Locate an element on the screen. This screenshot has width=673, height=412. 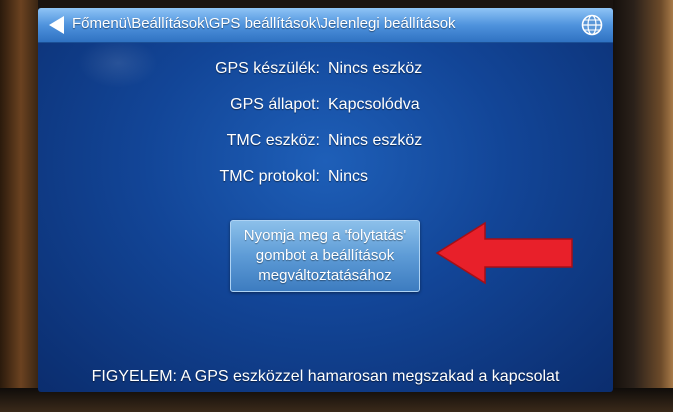
globe-button is located at coordinates (592, 25).